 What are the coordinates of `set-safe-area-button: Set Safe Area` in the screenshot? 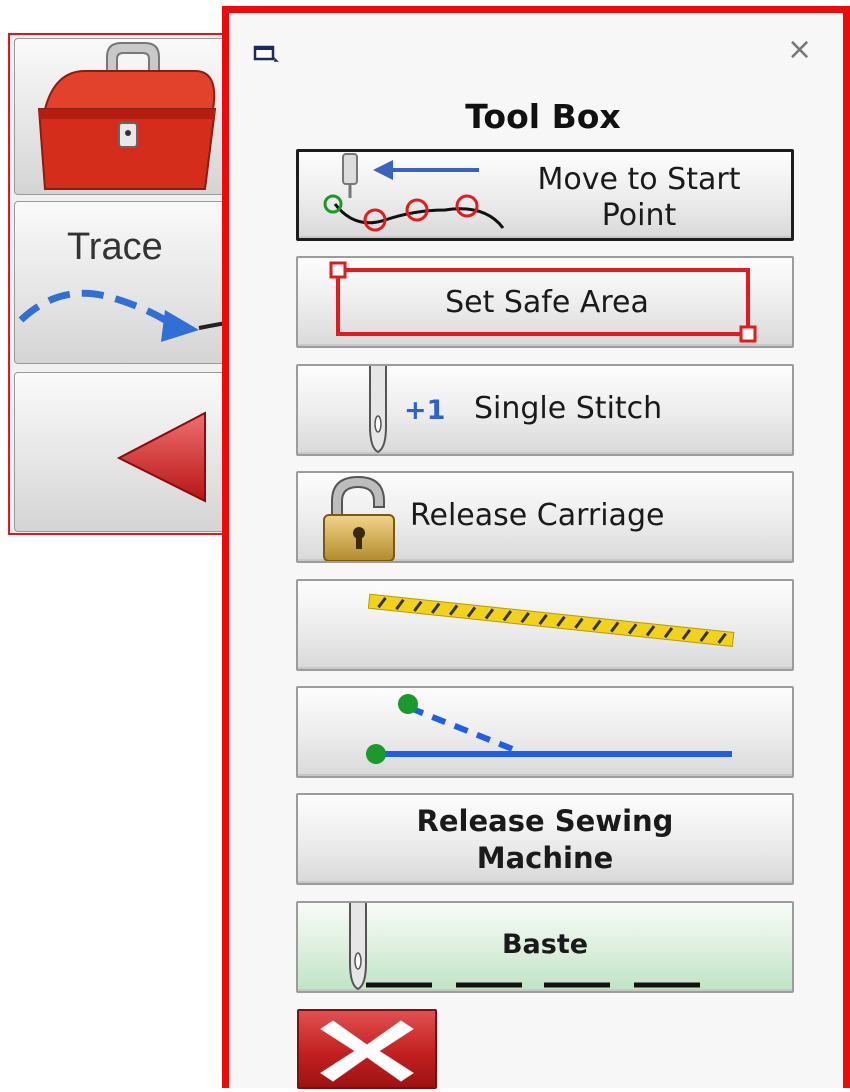 It's located at (545, 302).